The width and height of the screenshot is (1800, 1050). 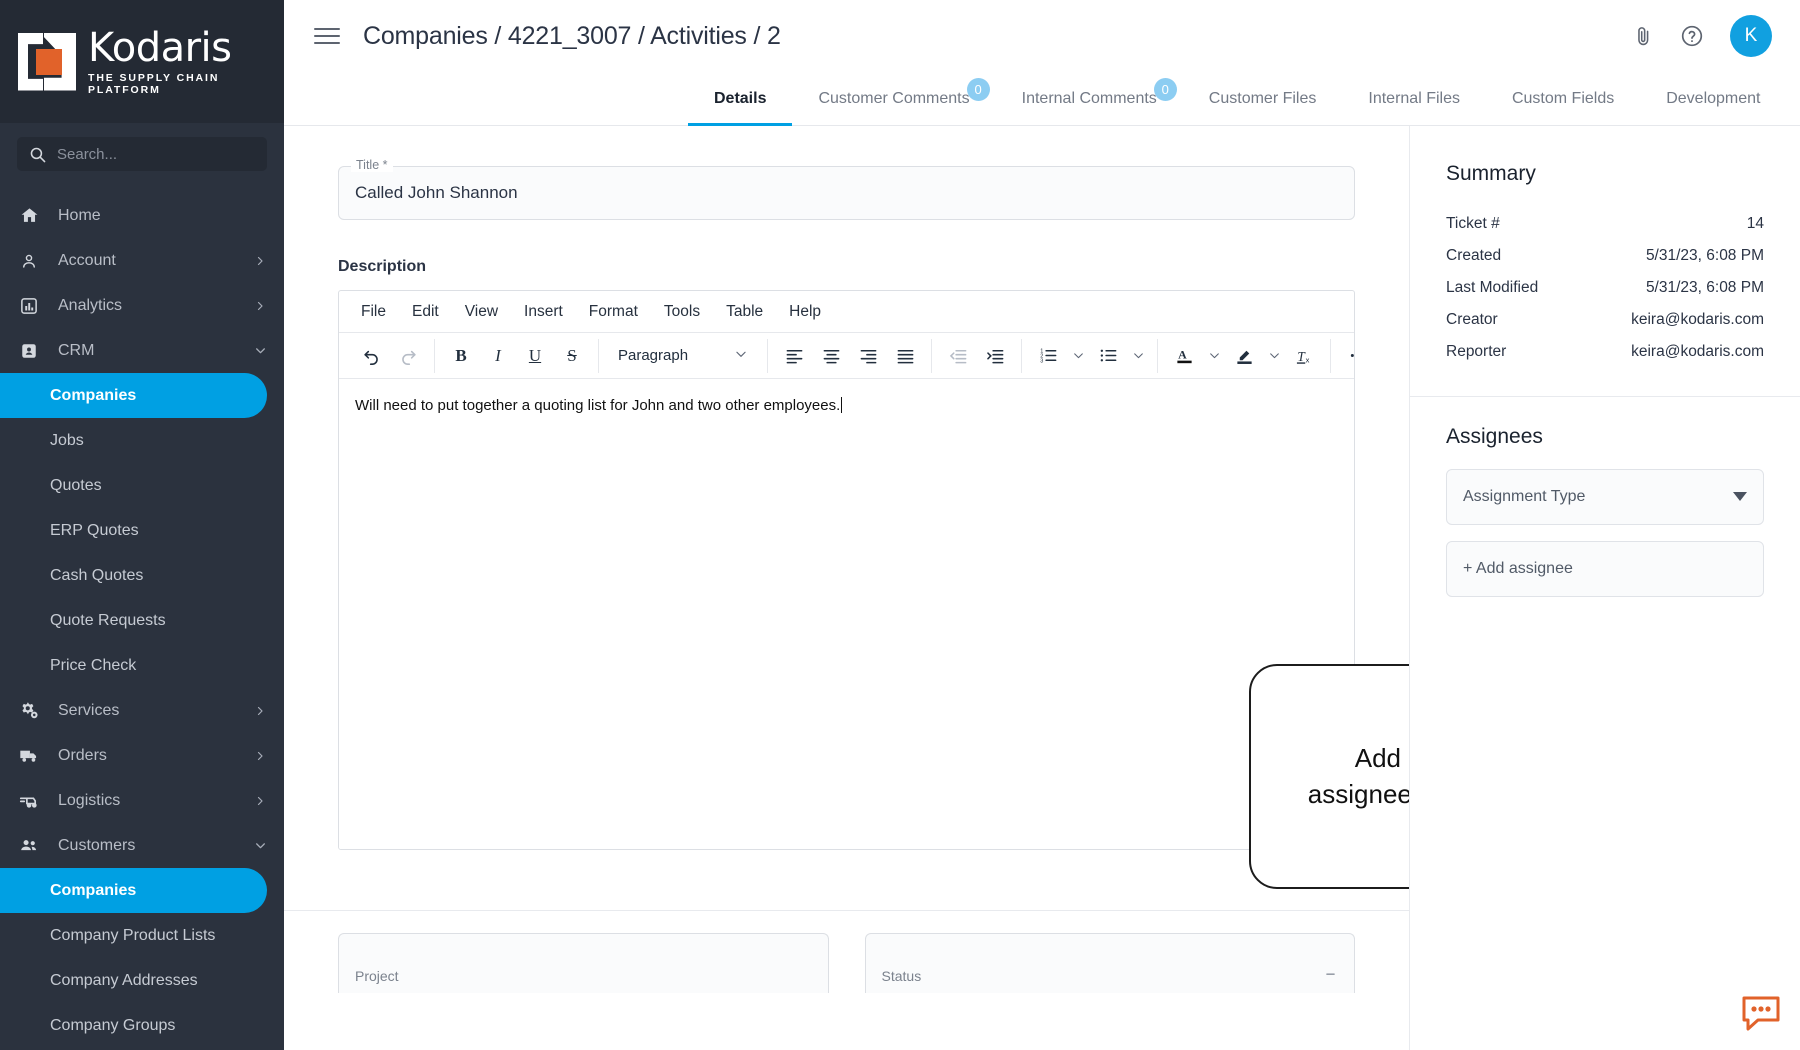 What do you see at coordinates (1330, 975) in the screenshot?
I see `status-dropdown-arrow-icon` at bounding box center [1330, 975].